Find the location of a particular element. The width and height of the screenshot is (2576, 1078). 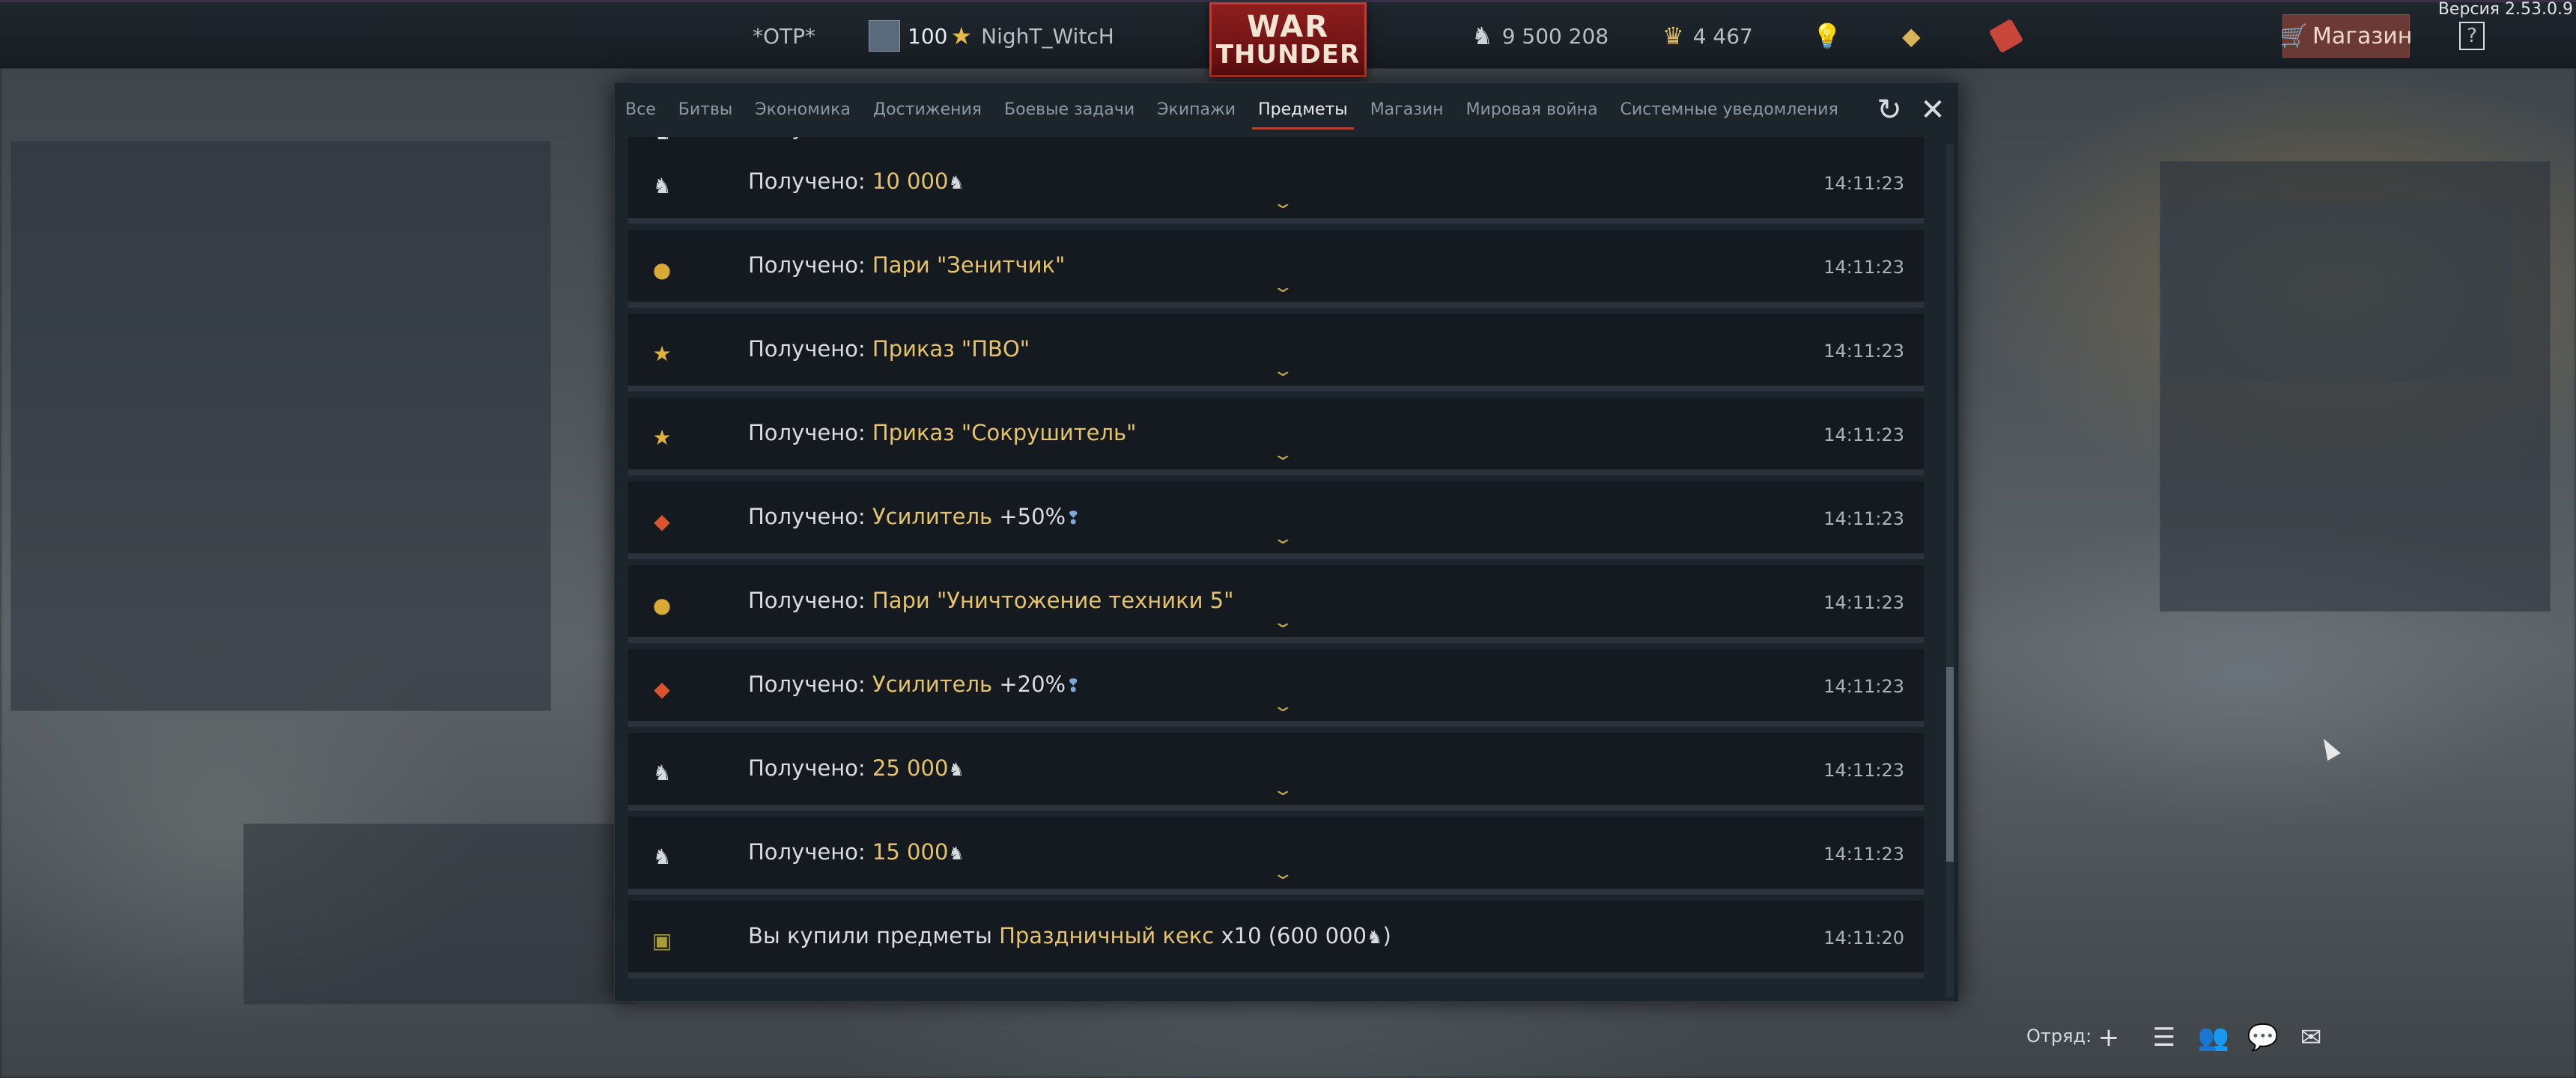

bottom-bar: Отряд: + ☰ 👥 💬 ✉ is located at coordinates (1288, 1044).